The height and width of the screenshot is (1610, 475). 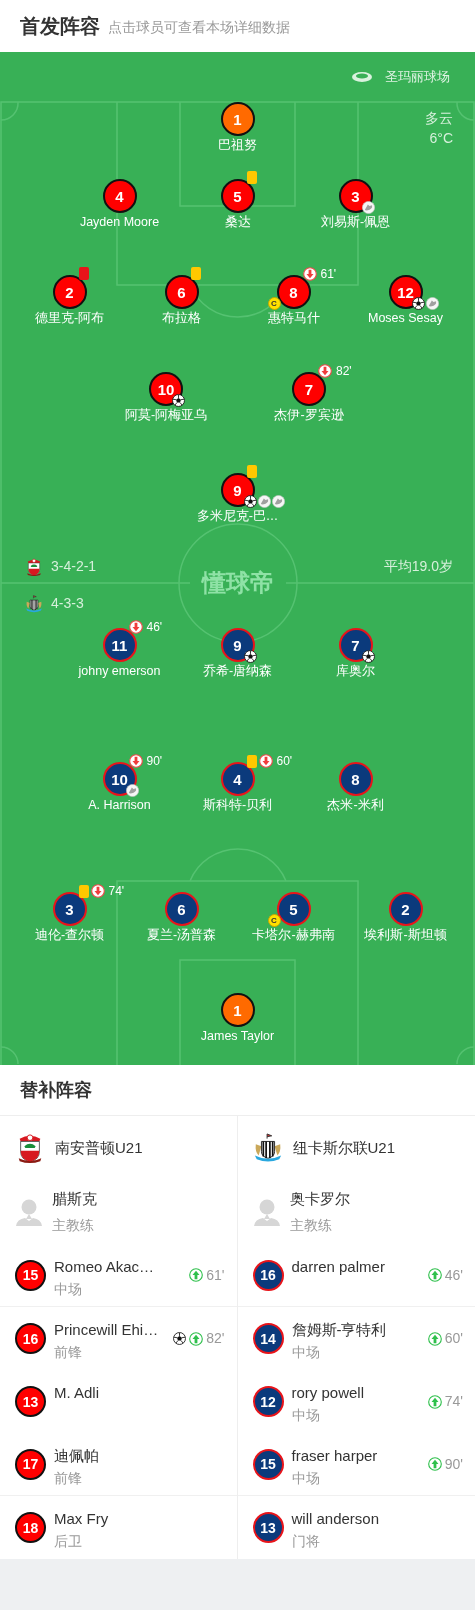 What do you see at coordinates (338, 1267) in the screenshot?
I see `player-name: darren palmer` at bounding box center [338, 1267].